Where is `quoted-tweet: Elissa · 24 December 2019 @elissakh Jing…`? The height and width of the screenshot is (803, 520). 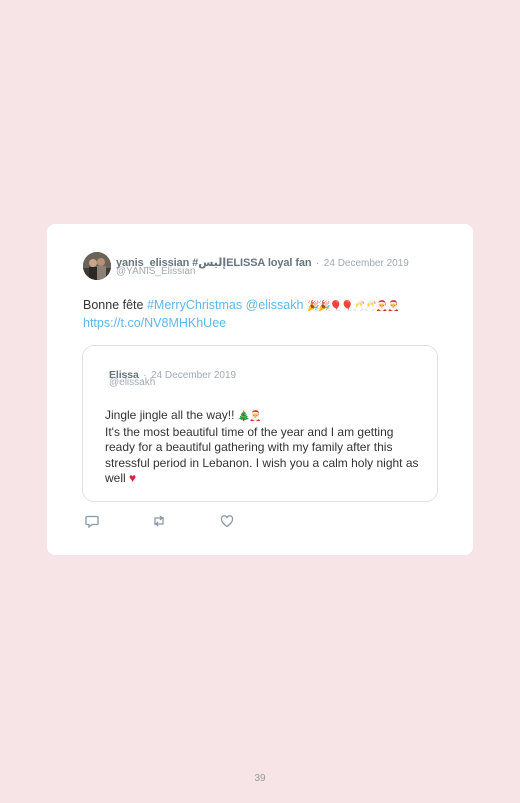 quoted-tweet: Elissa · 24 December 2019 @elissakh Jing… is located at coordinates (260, 423).